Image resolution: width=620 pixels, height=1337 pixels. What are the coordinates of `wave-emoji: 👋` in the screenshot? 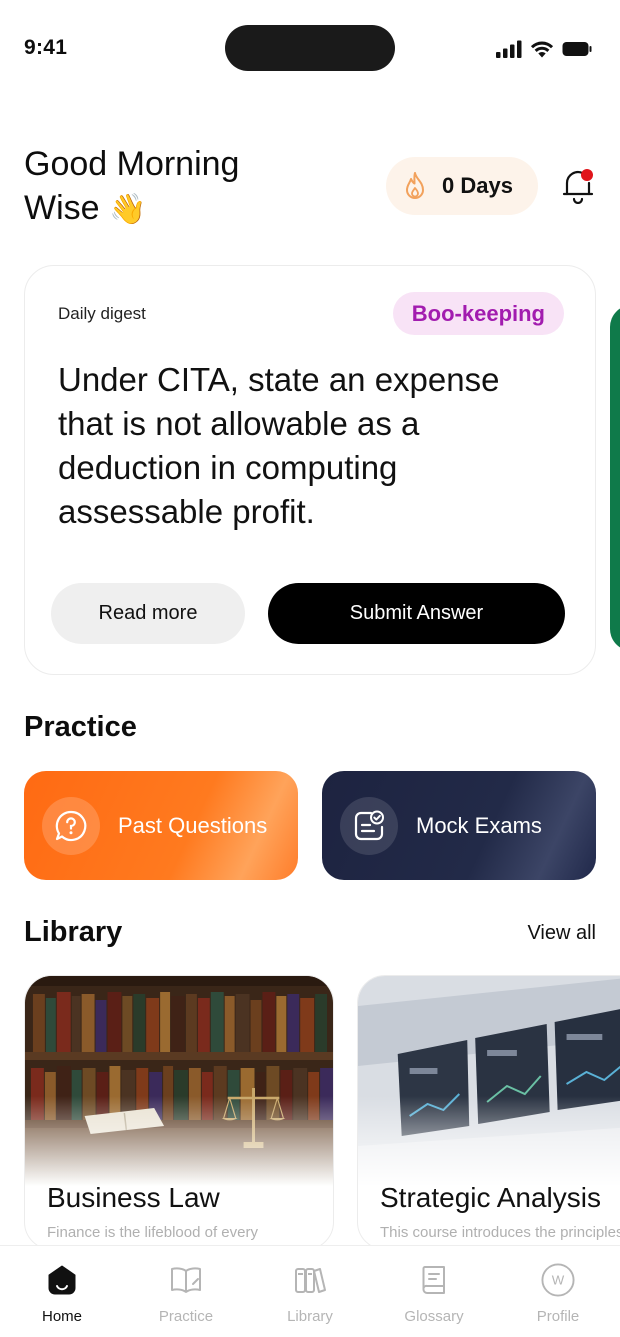 It's located at (128, 209).